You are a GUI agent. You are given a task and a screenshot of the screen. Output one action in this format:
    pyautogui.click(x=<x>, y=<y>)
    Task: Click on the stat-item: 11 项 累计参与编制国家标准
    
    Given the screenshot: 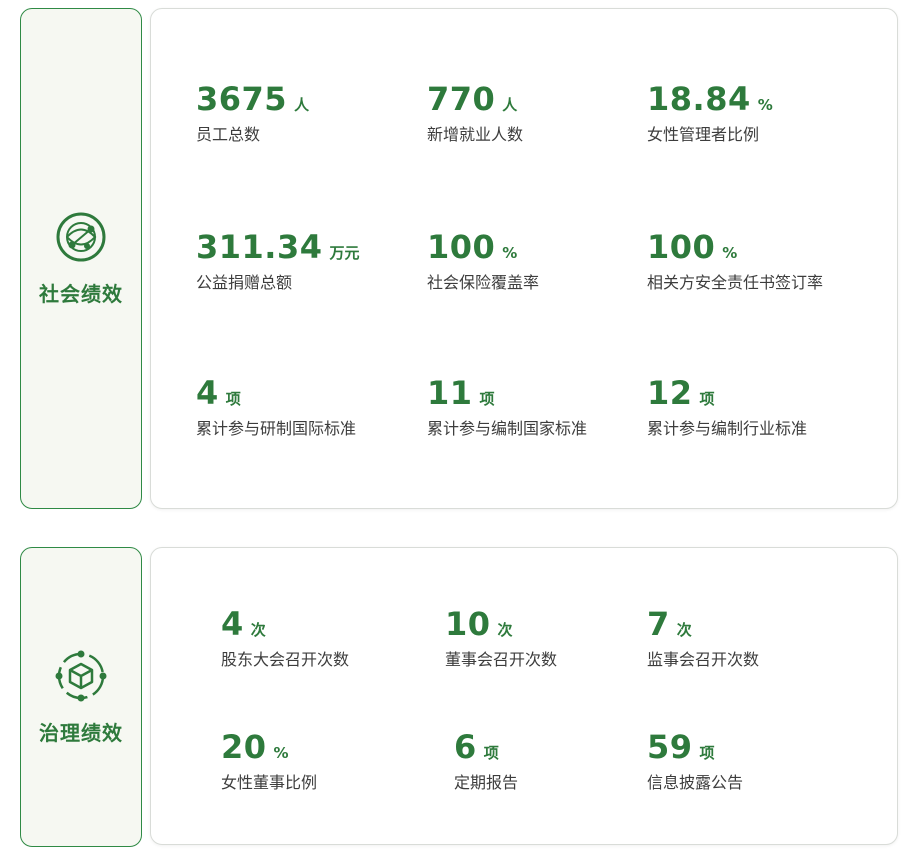 What is the action you would take?
    pyautogui.click(x=507, y=407)
    